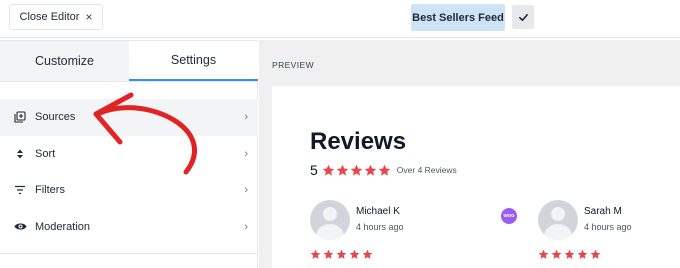 The image size is (680, 268). Describe the element at coordinates (293, 65) in the screenshot. I see `preview-label: PREVIEW` at that location.